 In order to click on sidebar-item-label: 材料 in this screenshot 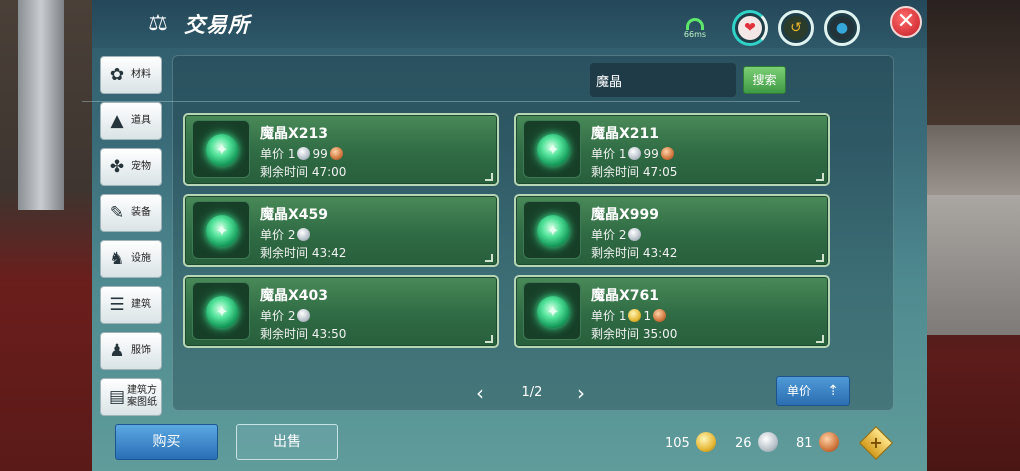, I will do `click(141, 74)`.